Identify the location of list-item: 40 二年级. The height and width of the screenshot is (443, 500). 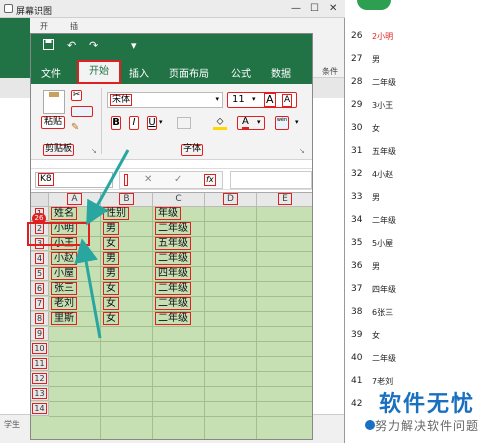
(423, 359).